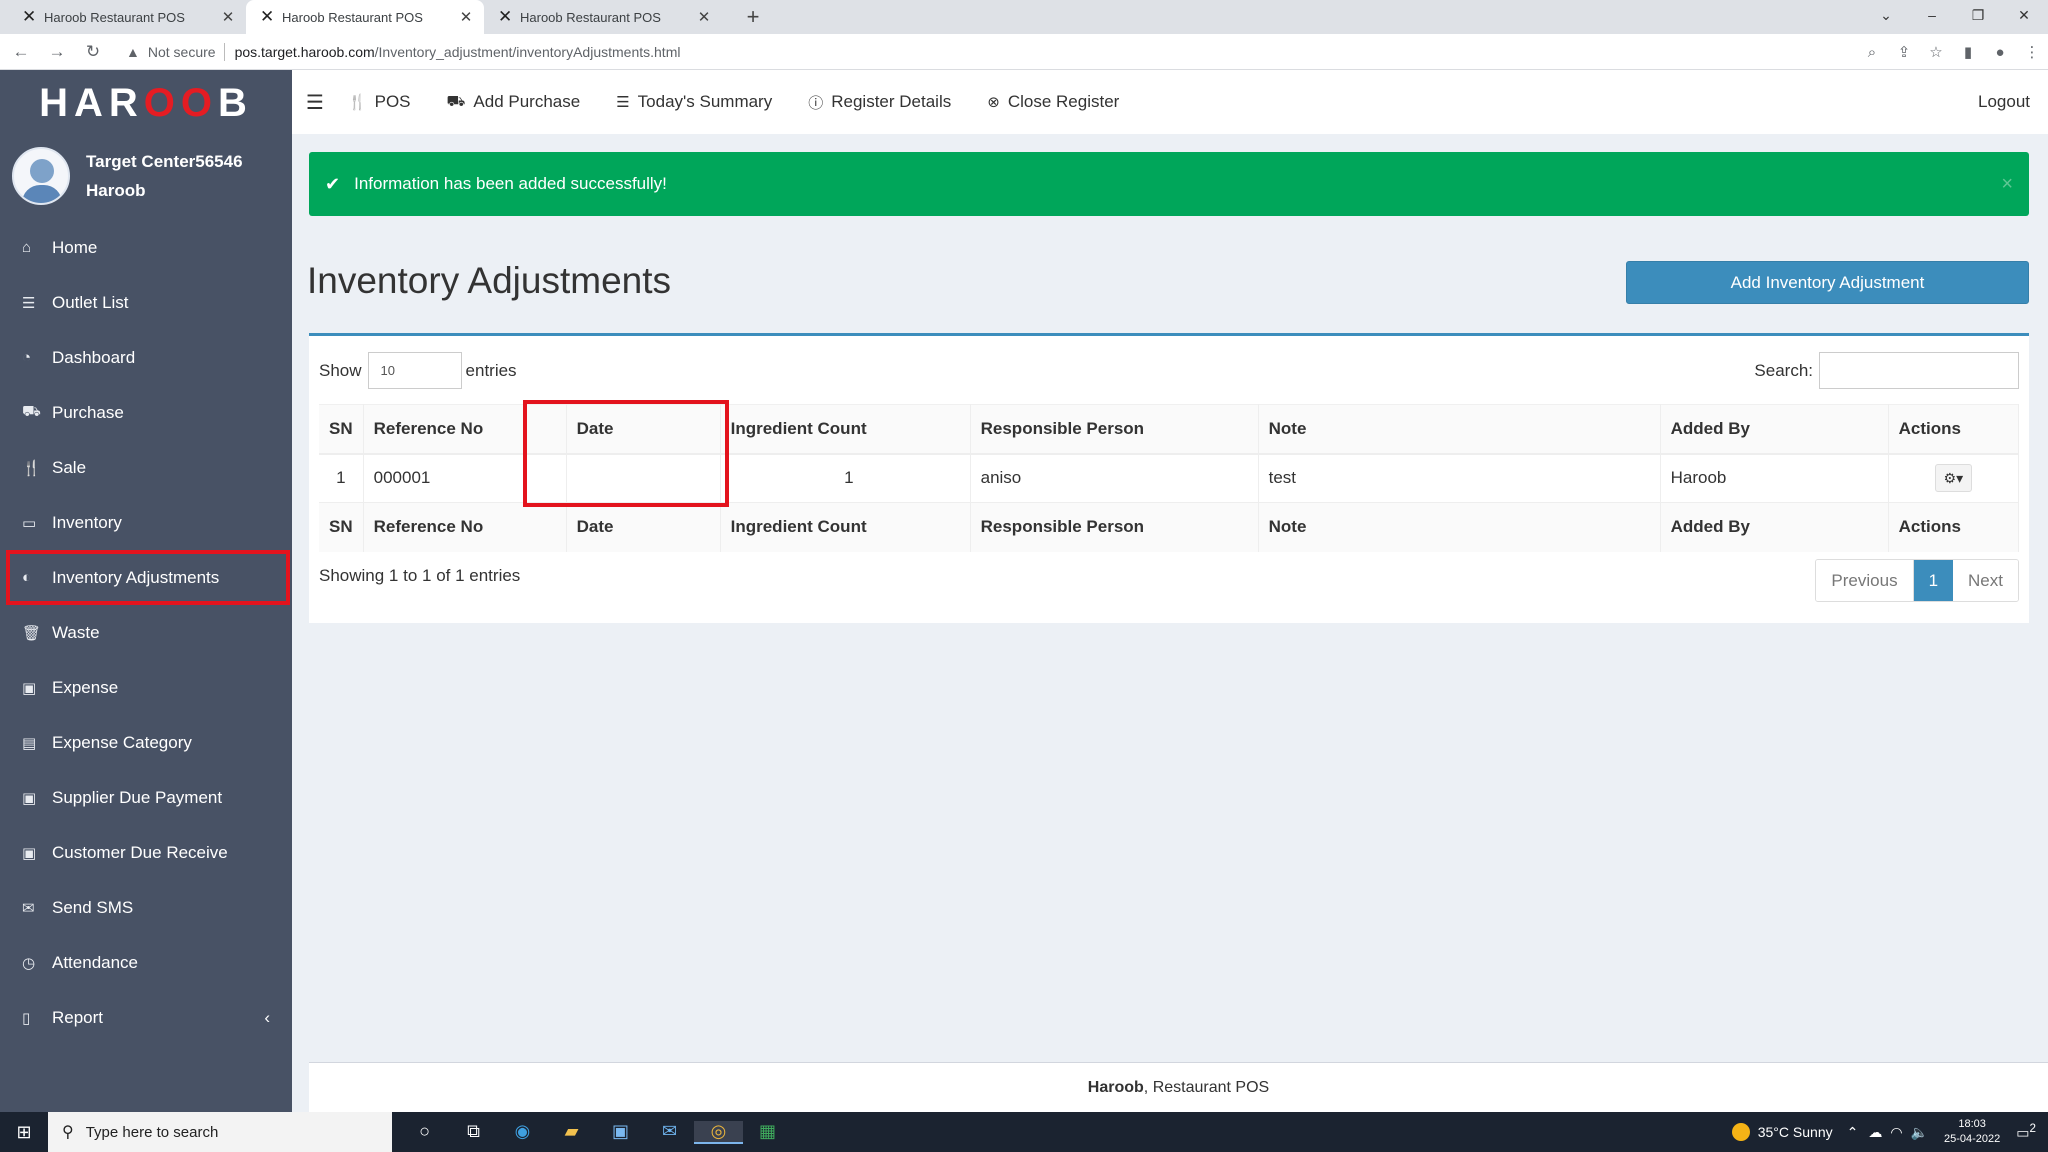  What do you see at coordinates (571, 1132) in the screenshot?
I see `file-explorer-icon: ▰` at bounding box center [571, 1132].